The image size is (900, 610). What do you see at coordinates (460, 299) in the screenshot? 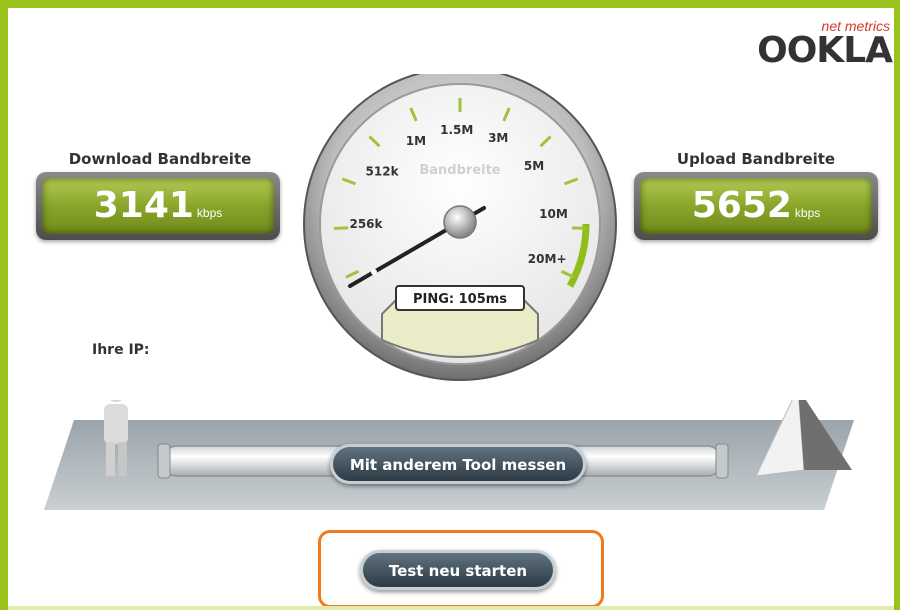
I see `ping-label: PING: 105ms` at bounding box center [460, 299].